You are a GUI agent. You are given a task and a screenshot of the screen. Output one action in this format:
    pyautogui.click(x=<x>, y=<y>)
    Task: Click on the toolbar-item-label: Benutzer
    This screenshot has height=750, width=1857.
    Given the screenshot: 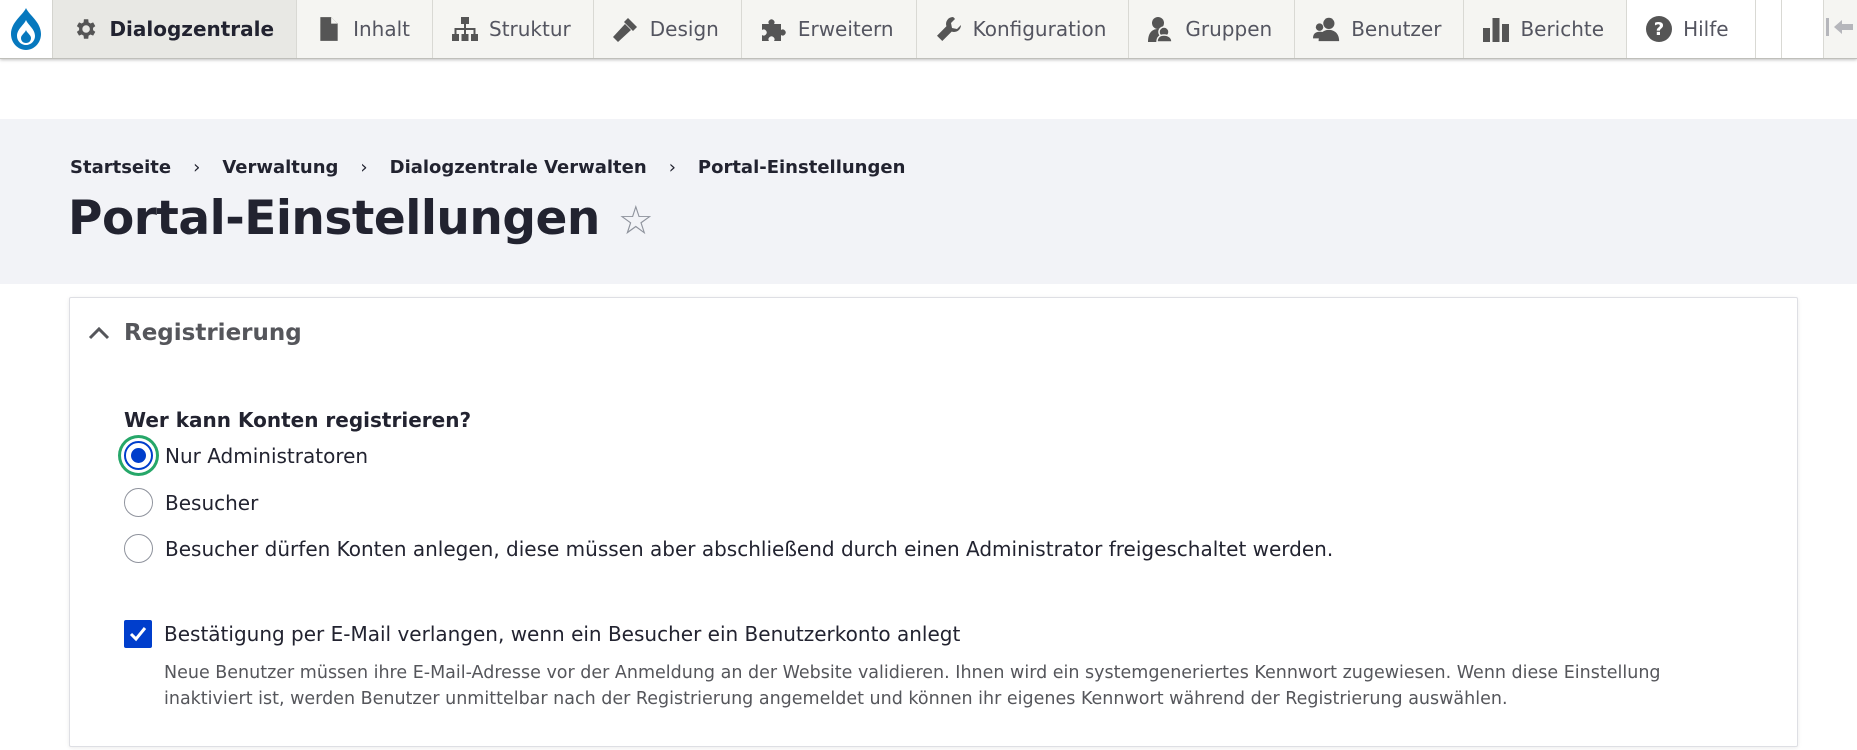 What is the action you would take?
    pyautogui.click(x=1396, y=29)
    